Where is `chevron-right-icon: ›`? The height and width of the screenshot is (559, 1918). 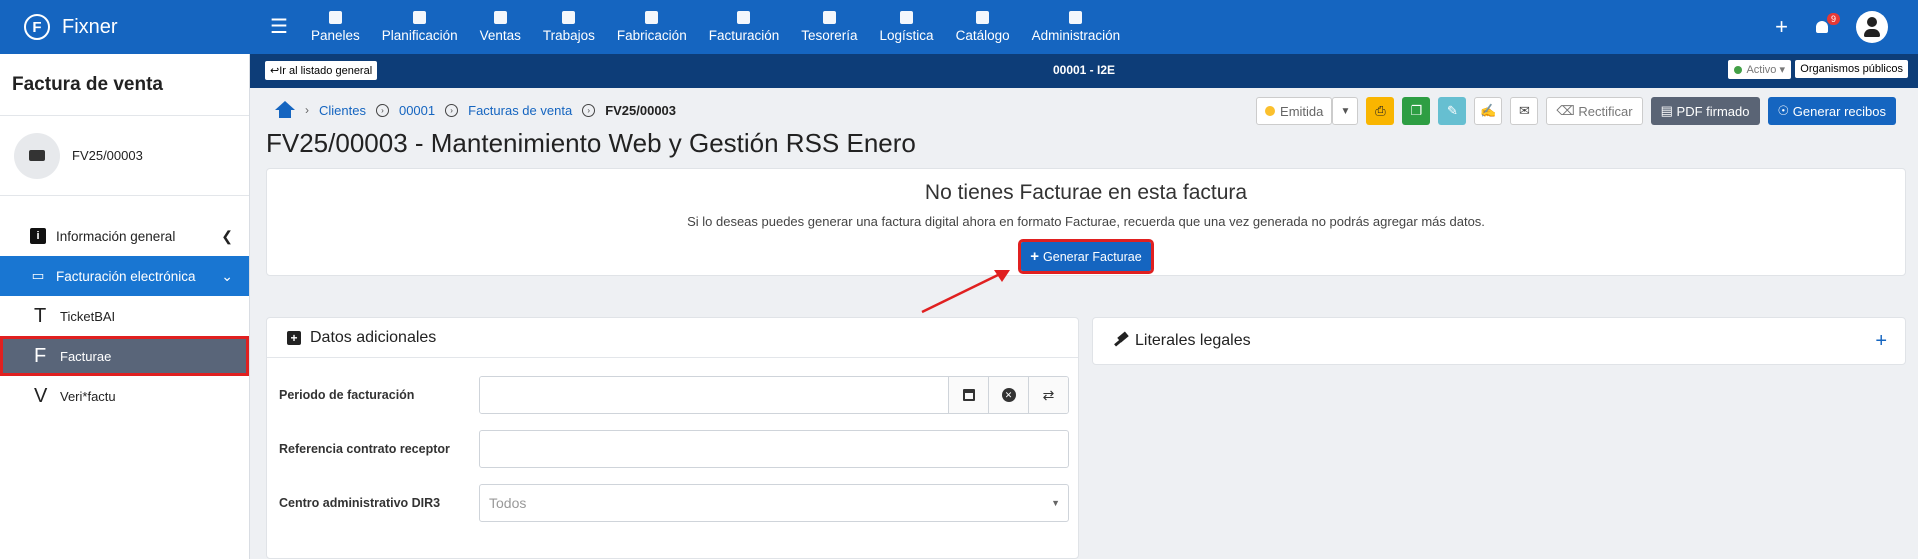 chevron-right-icon: › is located at coordinates (307, 110).